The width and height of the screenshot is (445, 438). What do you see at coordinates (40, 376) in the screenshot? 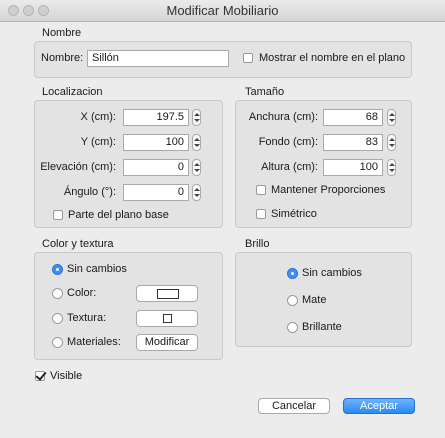
I see `visible-checkbox` at bounding box center [40, 376].